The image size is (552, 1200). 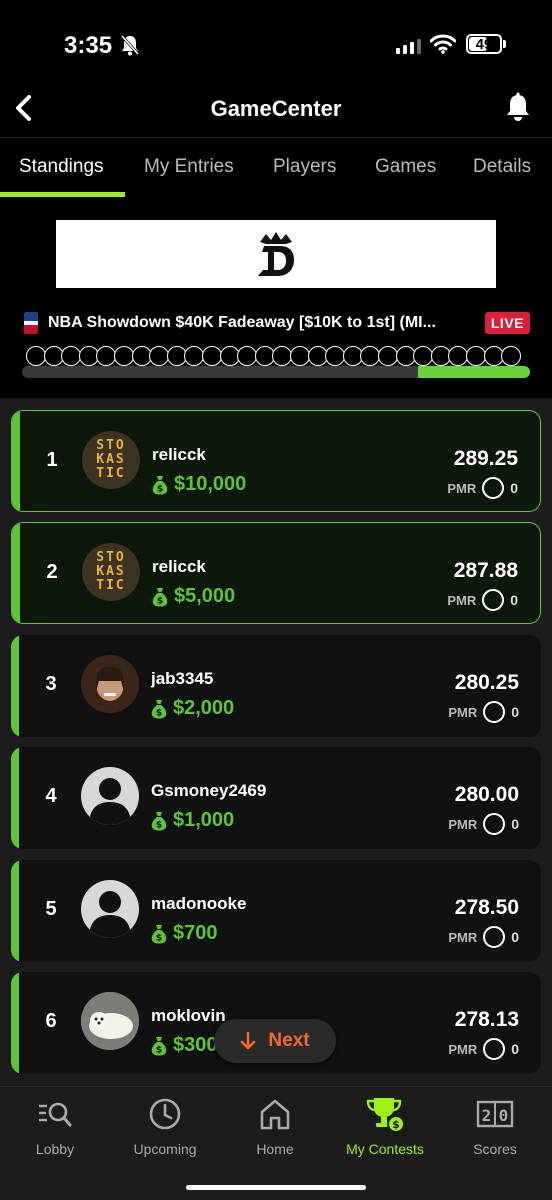 What do you see at coordinates (304, 167) in the screenshot?
I see `tab-players: Players` at bounding box center [304, 167].